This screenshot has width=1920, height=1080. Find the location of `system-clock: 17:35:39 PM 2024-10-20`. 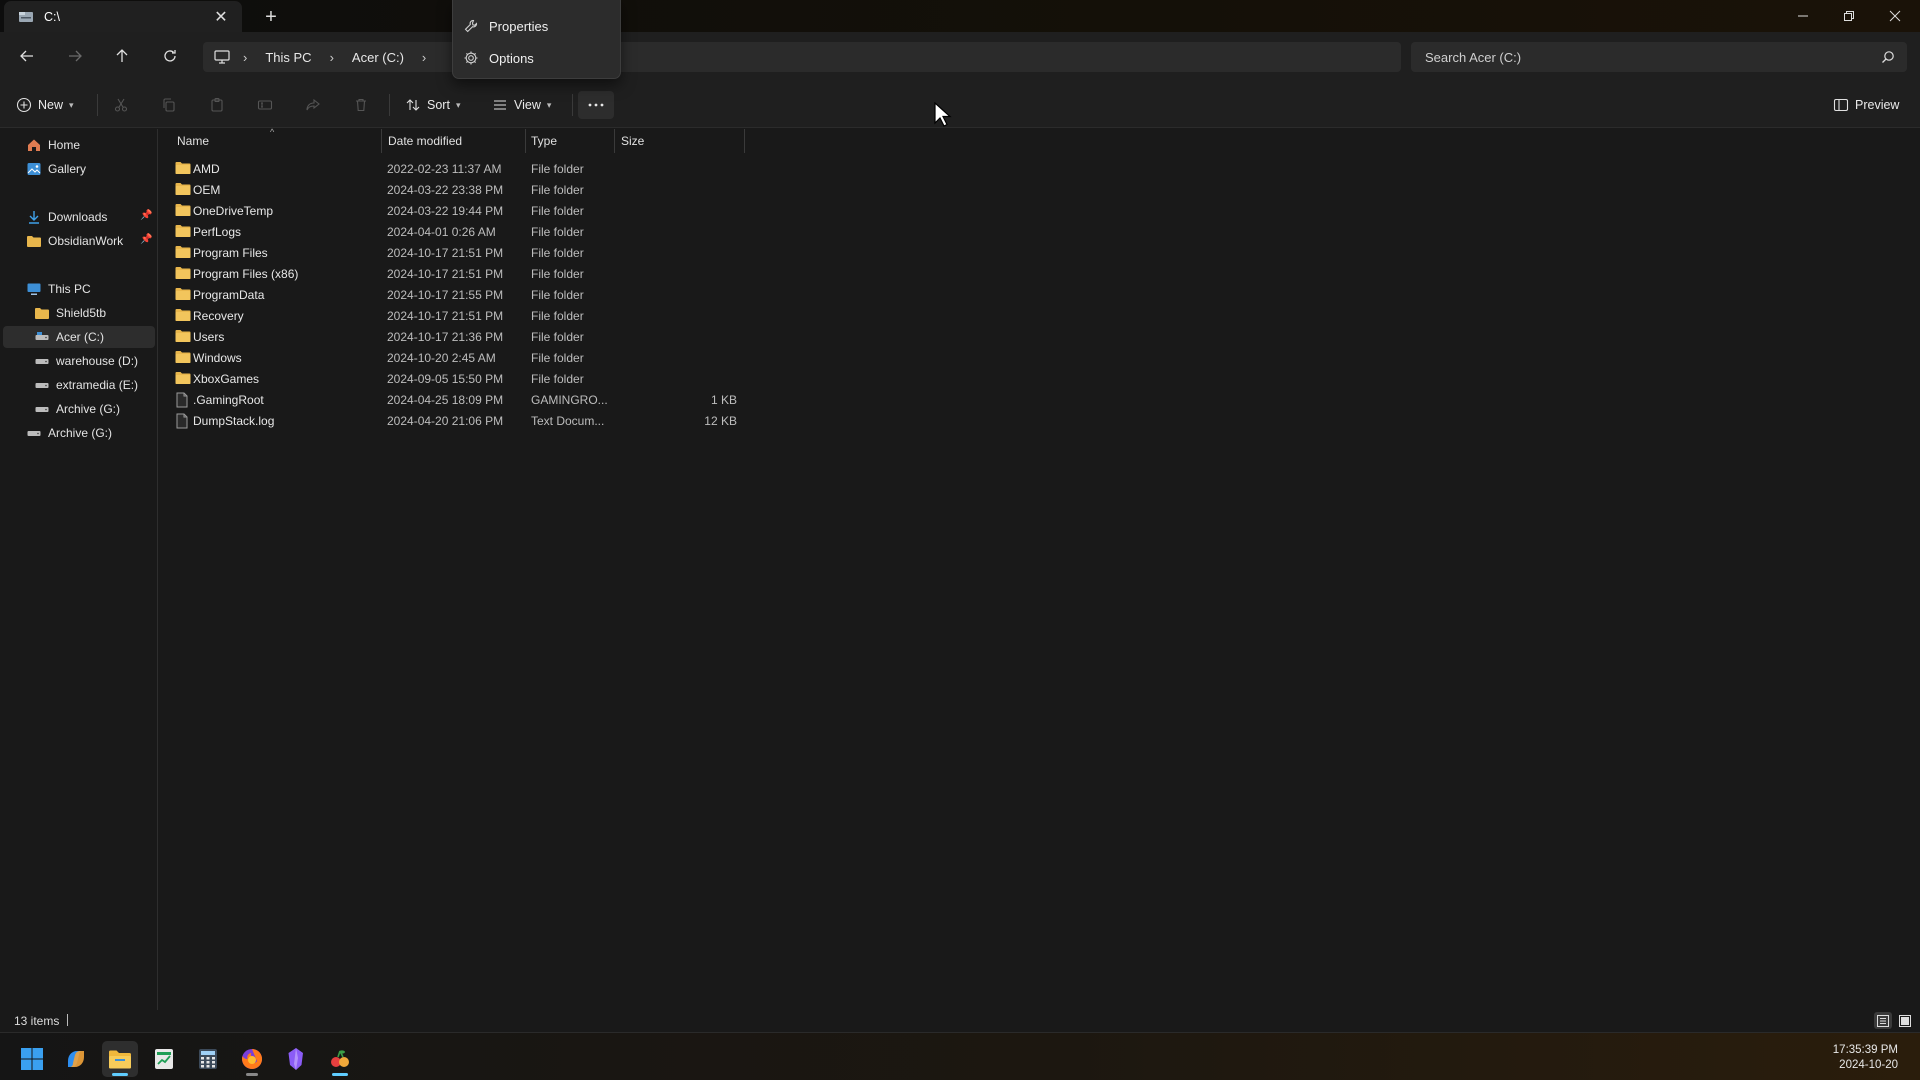

system-clock: 17:35:39 PM 2024-10-20 is located at coordinates (1865, 1058).